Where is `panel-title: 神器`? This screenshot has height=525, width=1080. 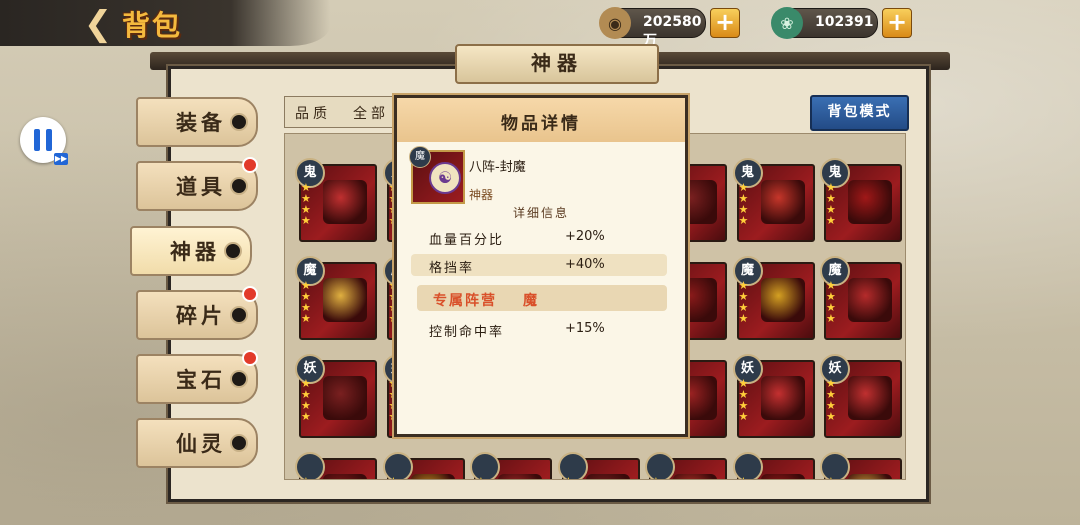
panel-title: 神器 is located at coordinates (557, 63).